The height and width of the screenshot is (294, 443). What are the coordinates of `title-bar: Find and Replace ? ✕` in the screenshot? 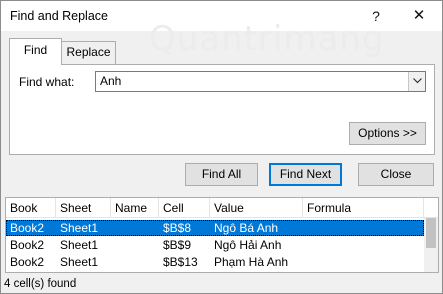 It's located at (221, 16).